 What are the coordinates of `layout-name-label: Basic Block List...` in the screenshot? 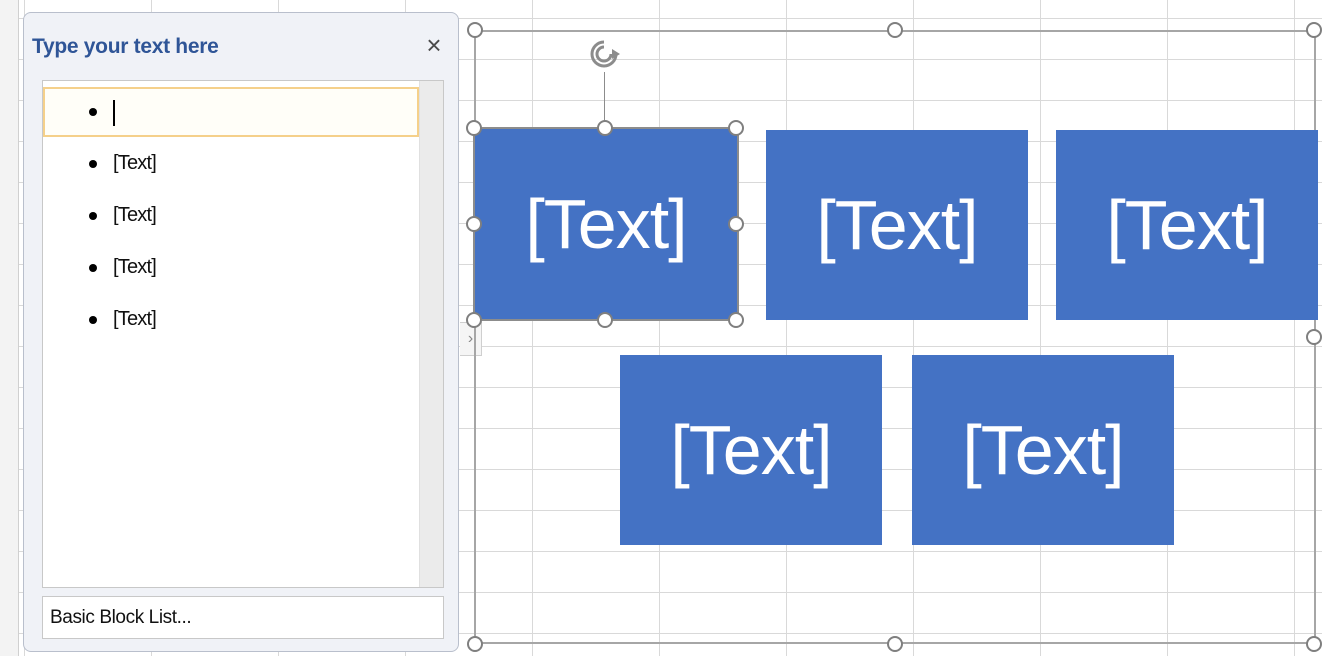 It's located at (121, 617).